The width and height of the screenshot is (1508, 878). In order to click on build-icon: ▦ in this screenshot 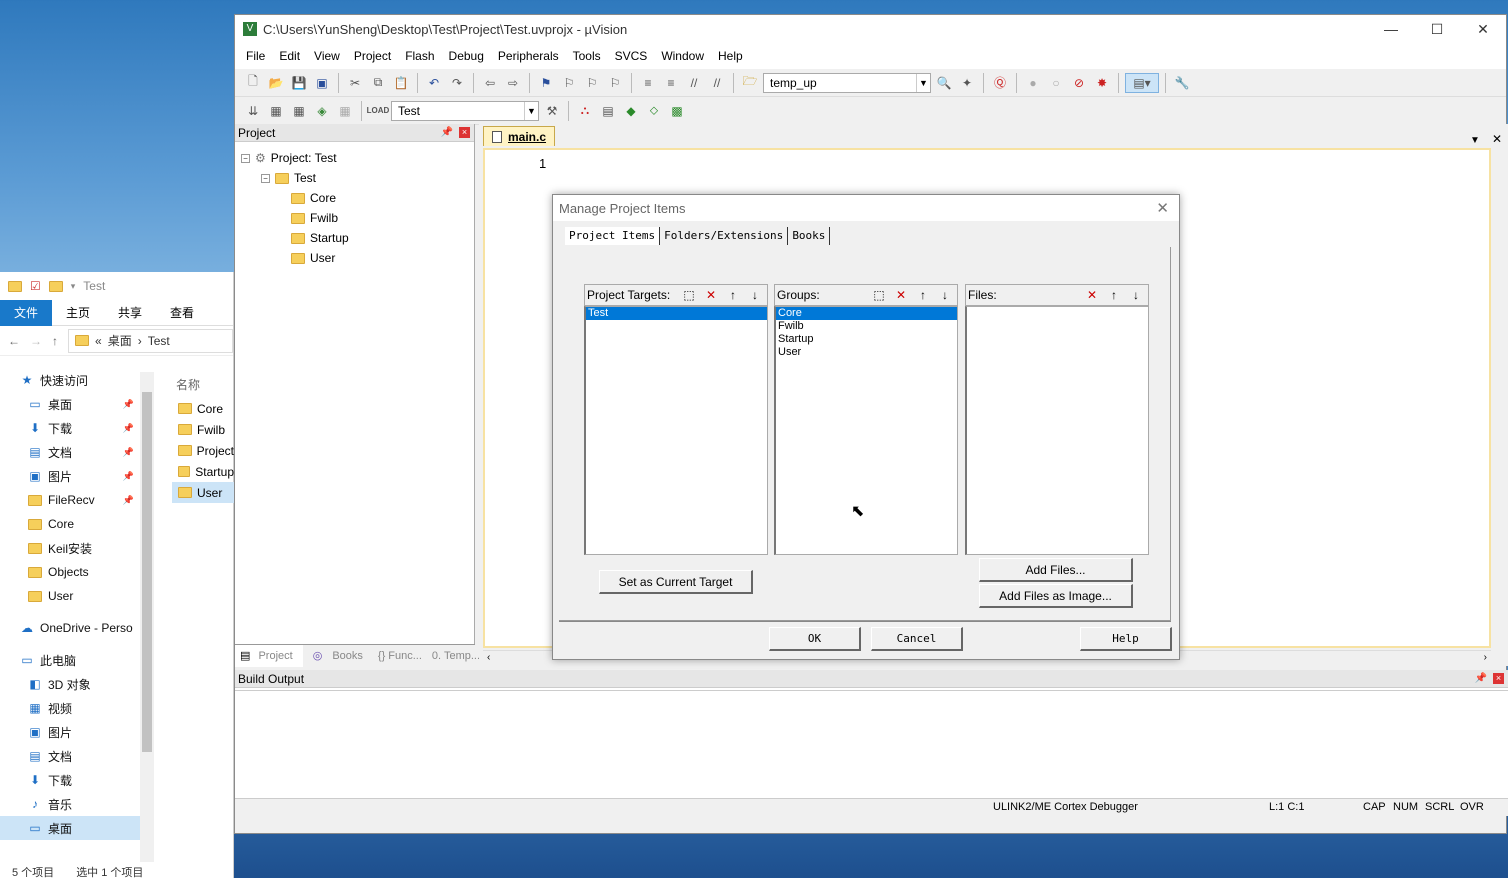, I will do `click(276, 111)`.